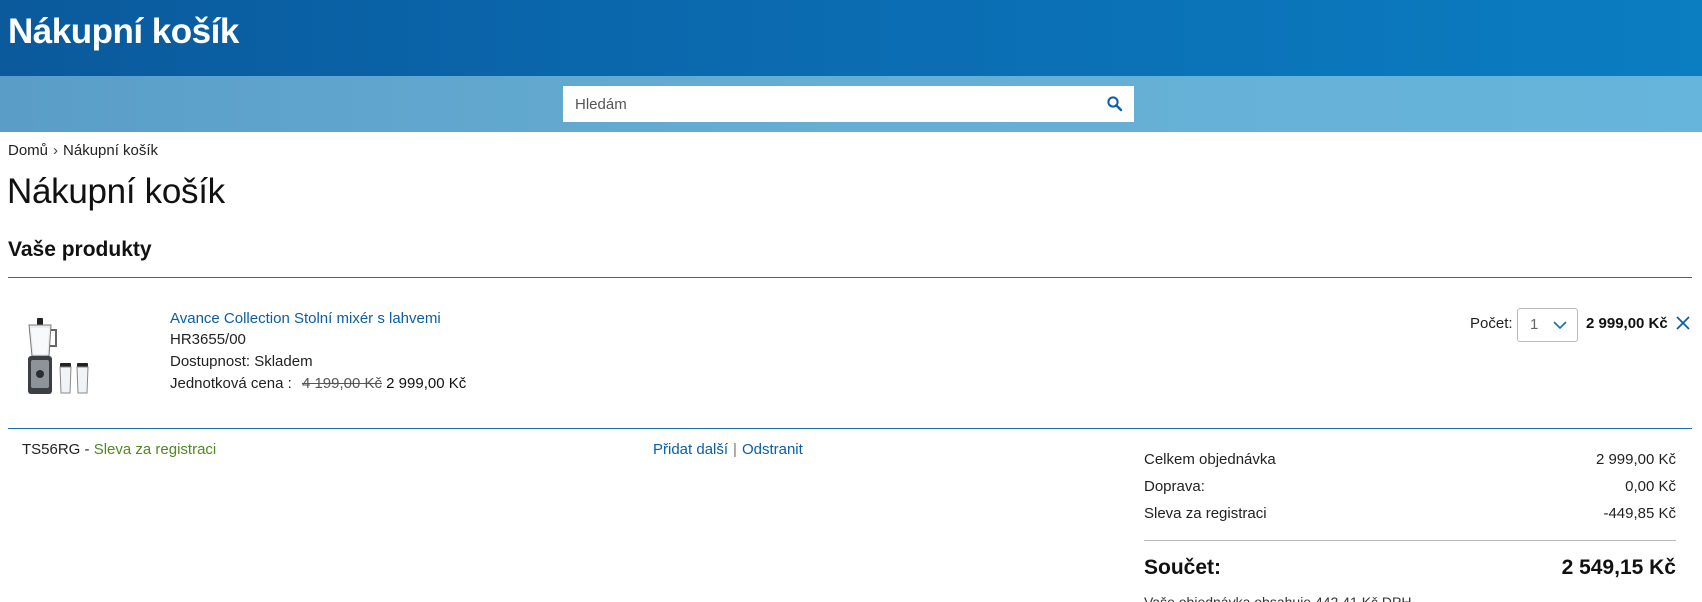  What do you see at coordinates (1410, 540) in the screenshot?
I see `summary-divider` at bounding box center [1410, 540].